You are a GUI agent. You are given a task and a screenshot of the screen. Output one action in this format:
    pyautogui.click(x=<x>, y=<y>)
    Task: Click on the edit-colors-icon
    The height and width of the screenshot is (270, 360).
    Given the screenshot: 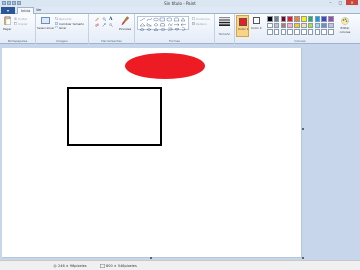 What is the action you would take?
    pyautogui.click(x=345, y=21)
    